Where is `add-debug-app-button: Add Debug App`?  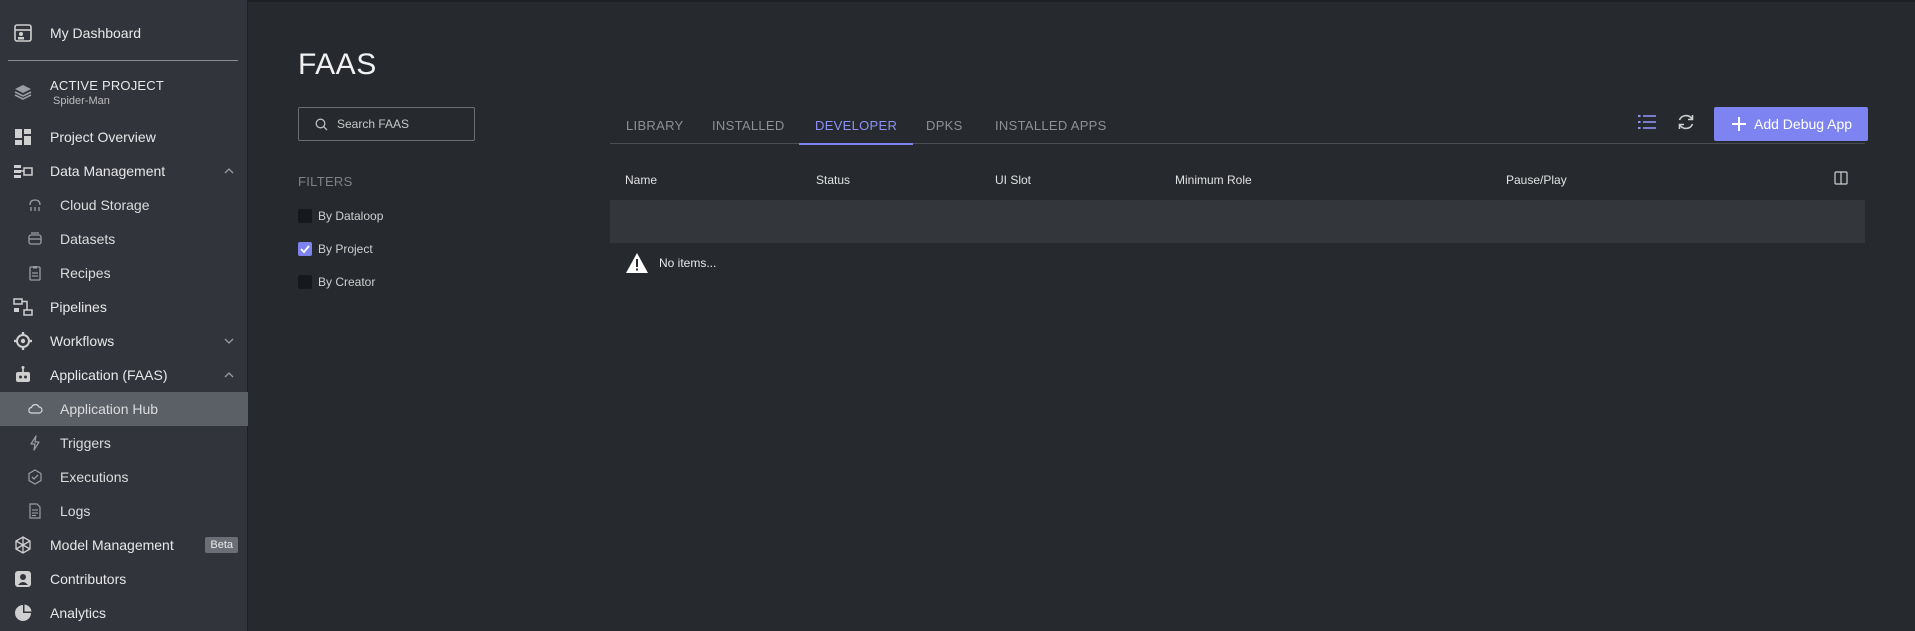 add-debug-app-button: Add Debug App is located at coordinates (1791, 124).